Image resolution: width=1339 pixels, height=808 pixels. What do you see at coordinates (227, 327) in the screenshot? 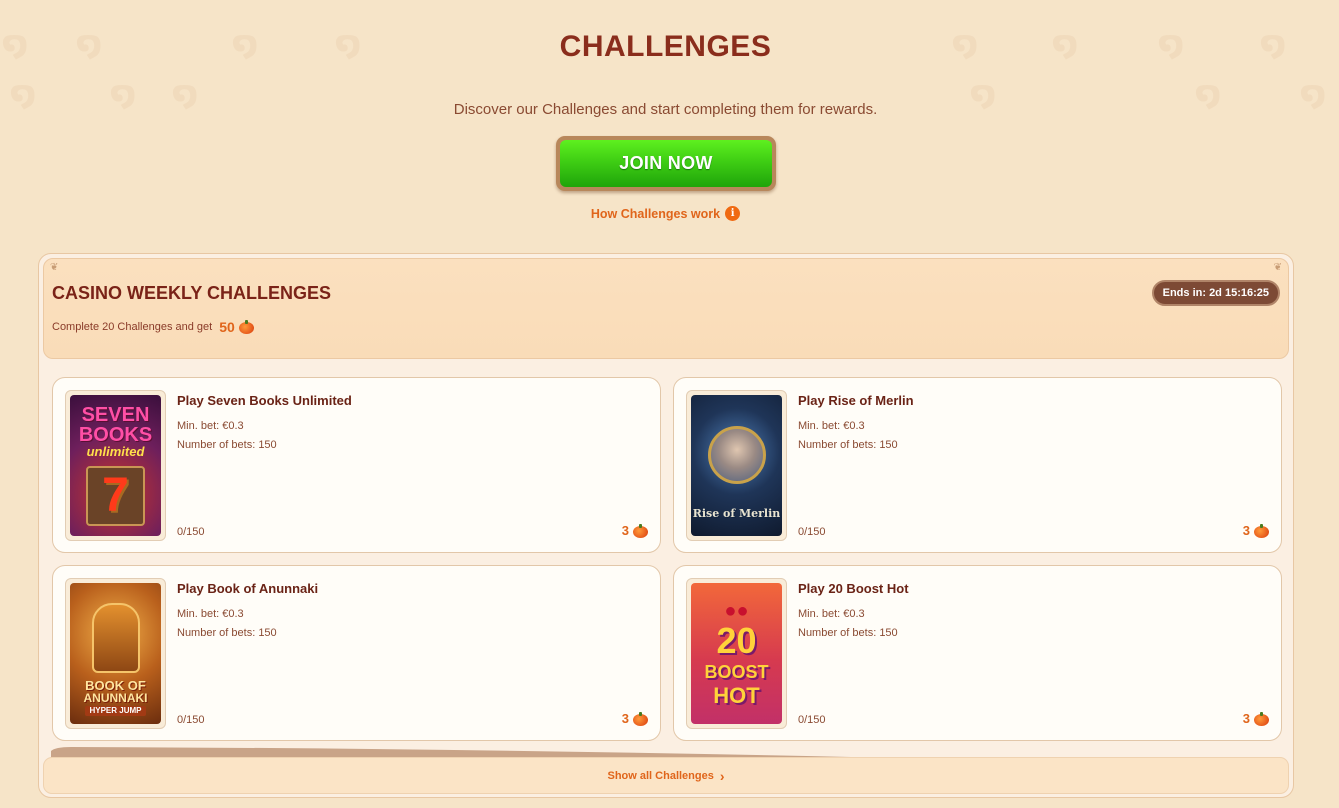
I see `panel-reward-value: 50` at bounding box center [227, 327].